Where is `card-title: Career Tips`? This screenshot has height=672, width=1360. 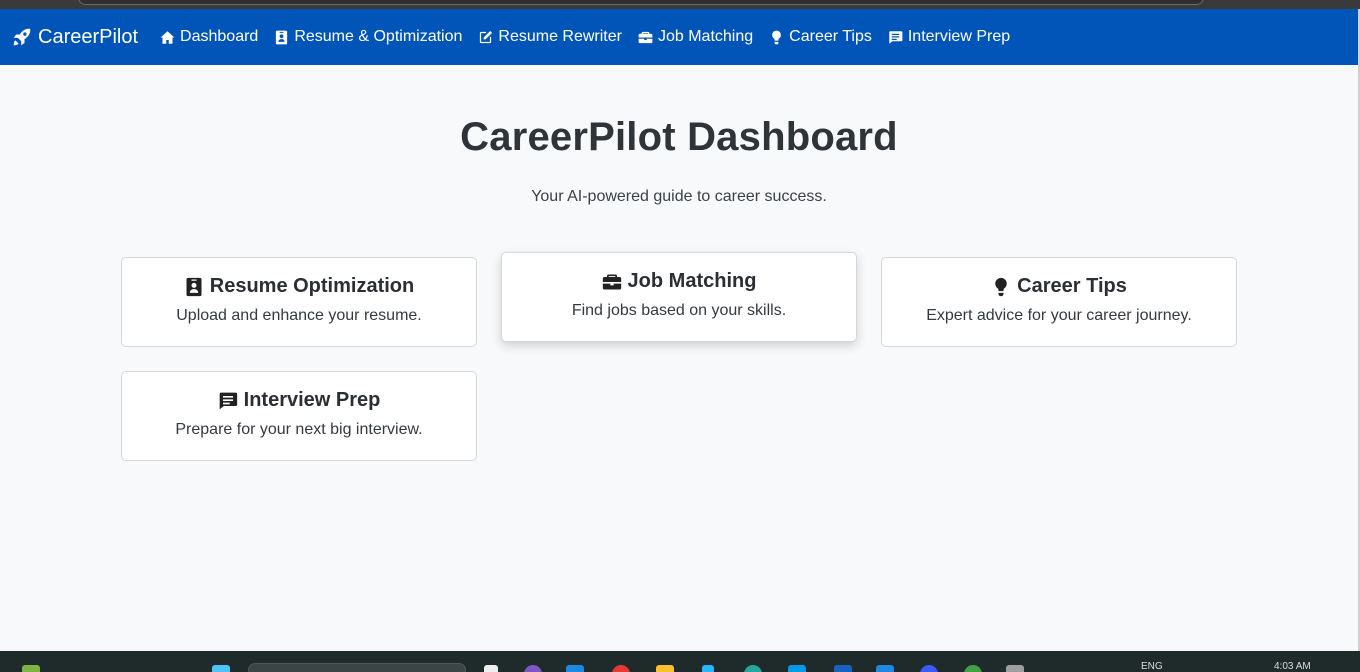
card-title: Career Tips is located at coordinates (1072, 286).